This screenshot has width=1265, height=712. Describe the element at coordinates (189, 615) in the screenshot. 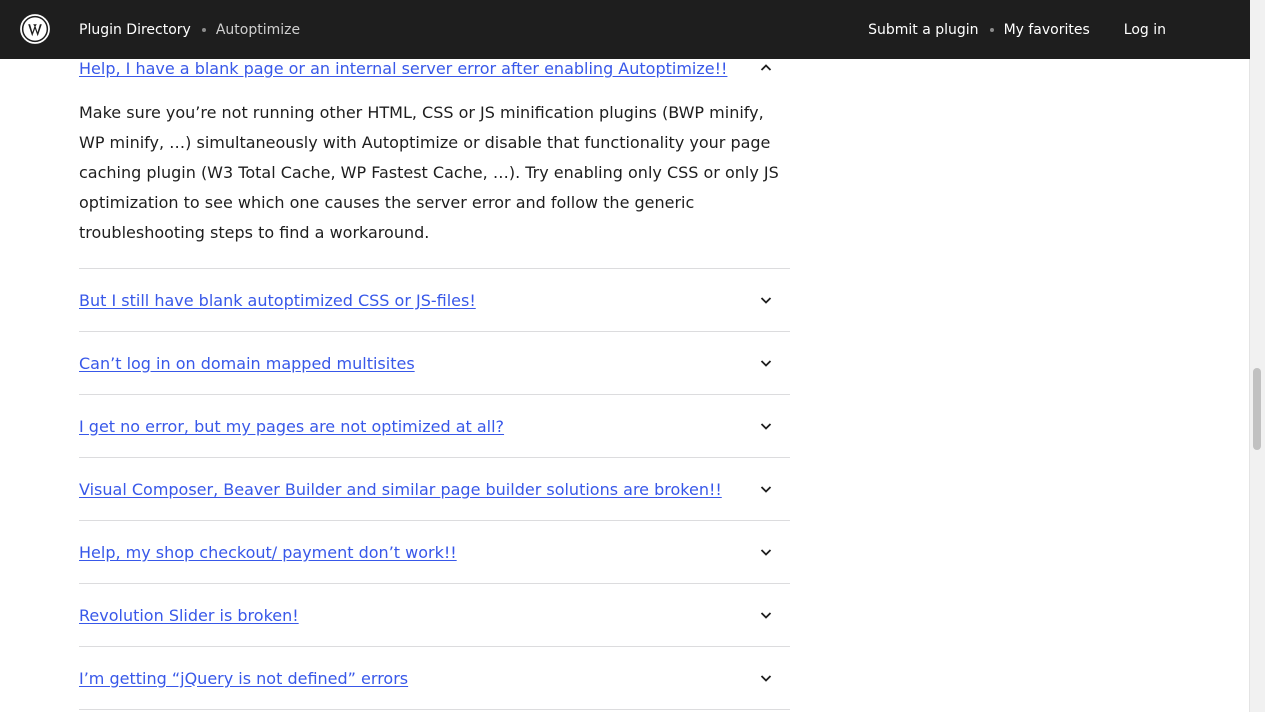

I see `faq-question-text: Revolution Slider is broken!` at that location.